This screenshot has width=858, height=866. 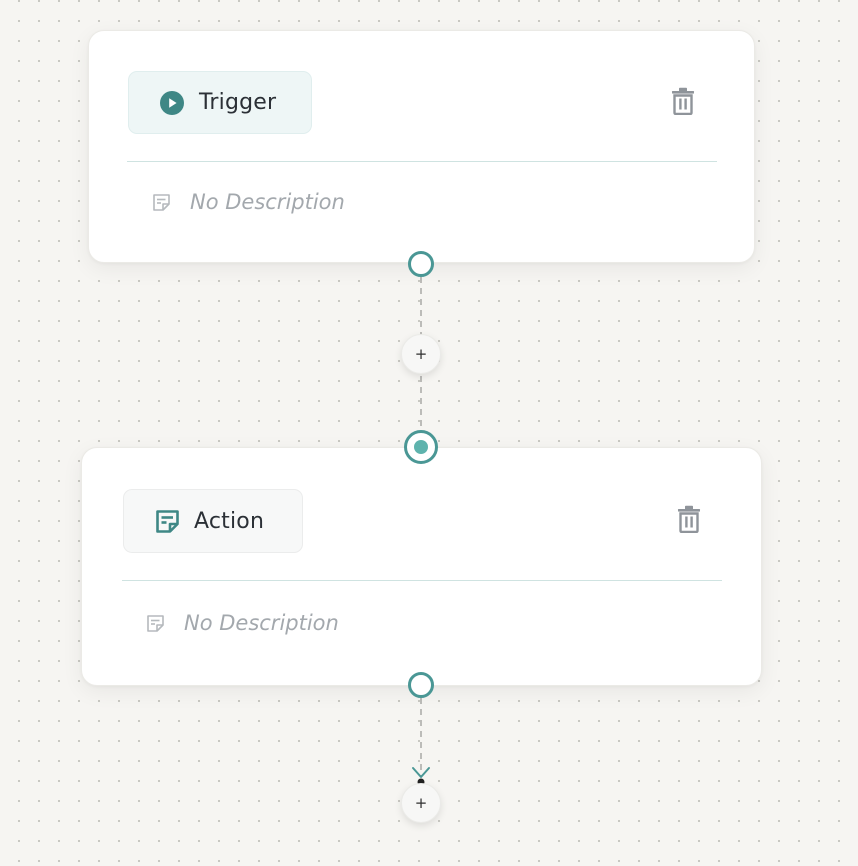 I want to click on action-divider, so click(x=422, y=580).